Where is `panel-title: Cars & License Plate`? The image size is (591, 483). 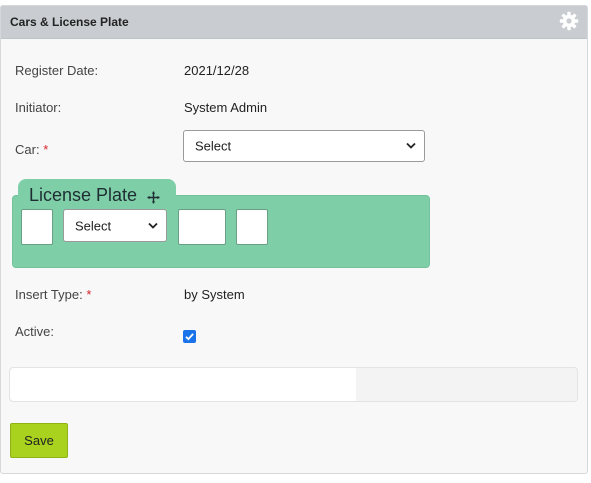
panel-title: Cars & License Plate is located at coordinates (69, 22).